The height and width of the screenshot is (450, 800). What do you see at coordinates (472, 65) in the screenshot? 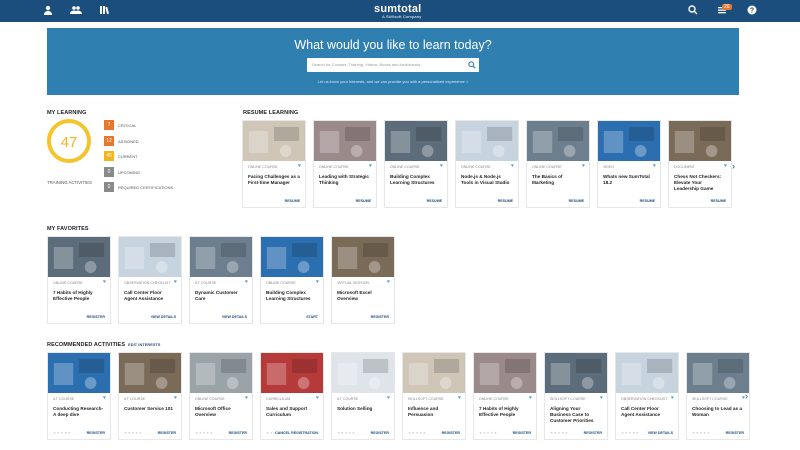
I see `search-button` at bounding box center [472, 65].